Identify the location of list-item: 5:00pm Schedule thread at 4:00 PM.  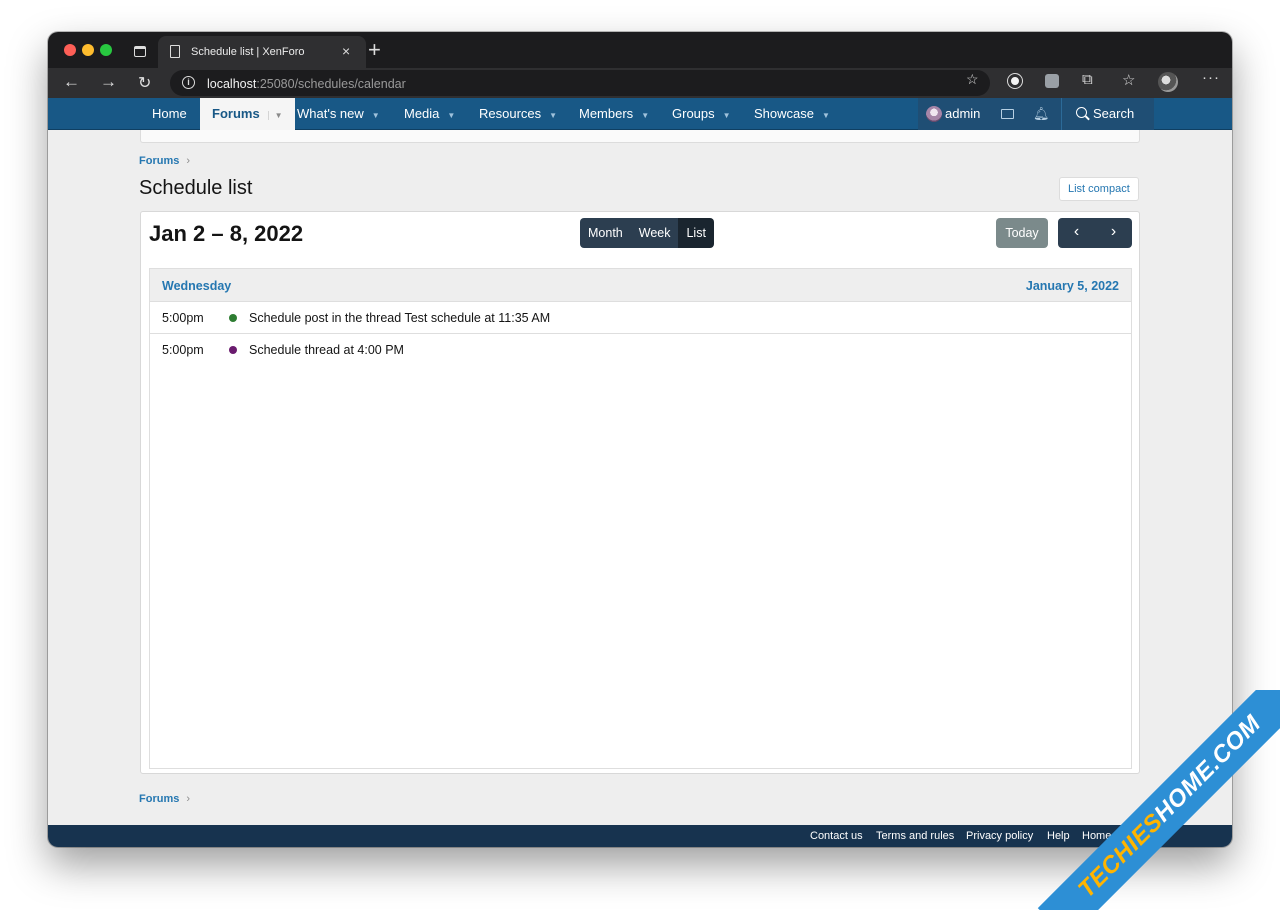
(640, 350).